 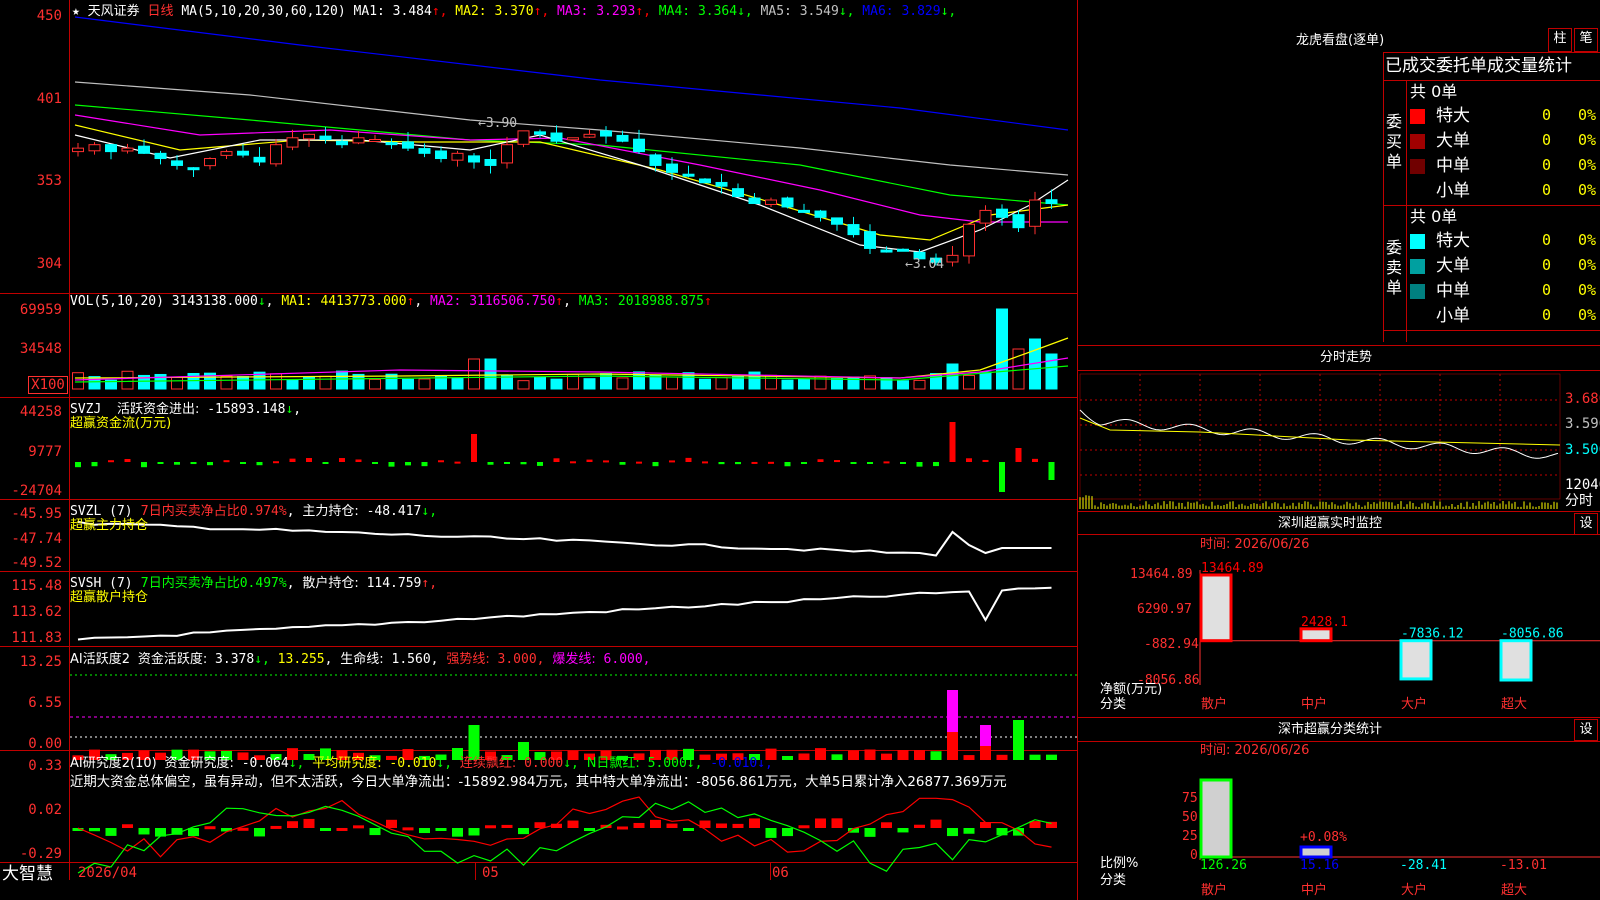 I want to click on svsh-axis-top: 115.48, so click(x=36, y=586).